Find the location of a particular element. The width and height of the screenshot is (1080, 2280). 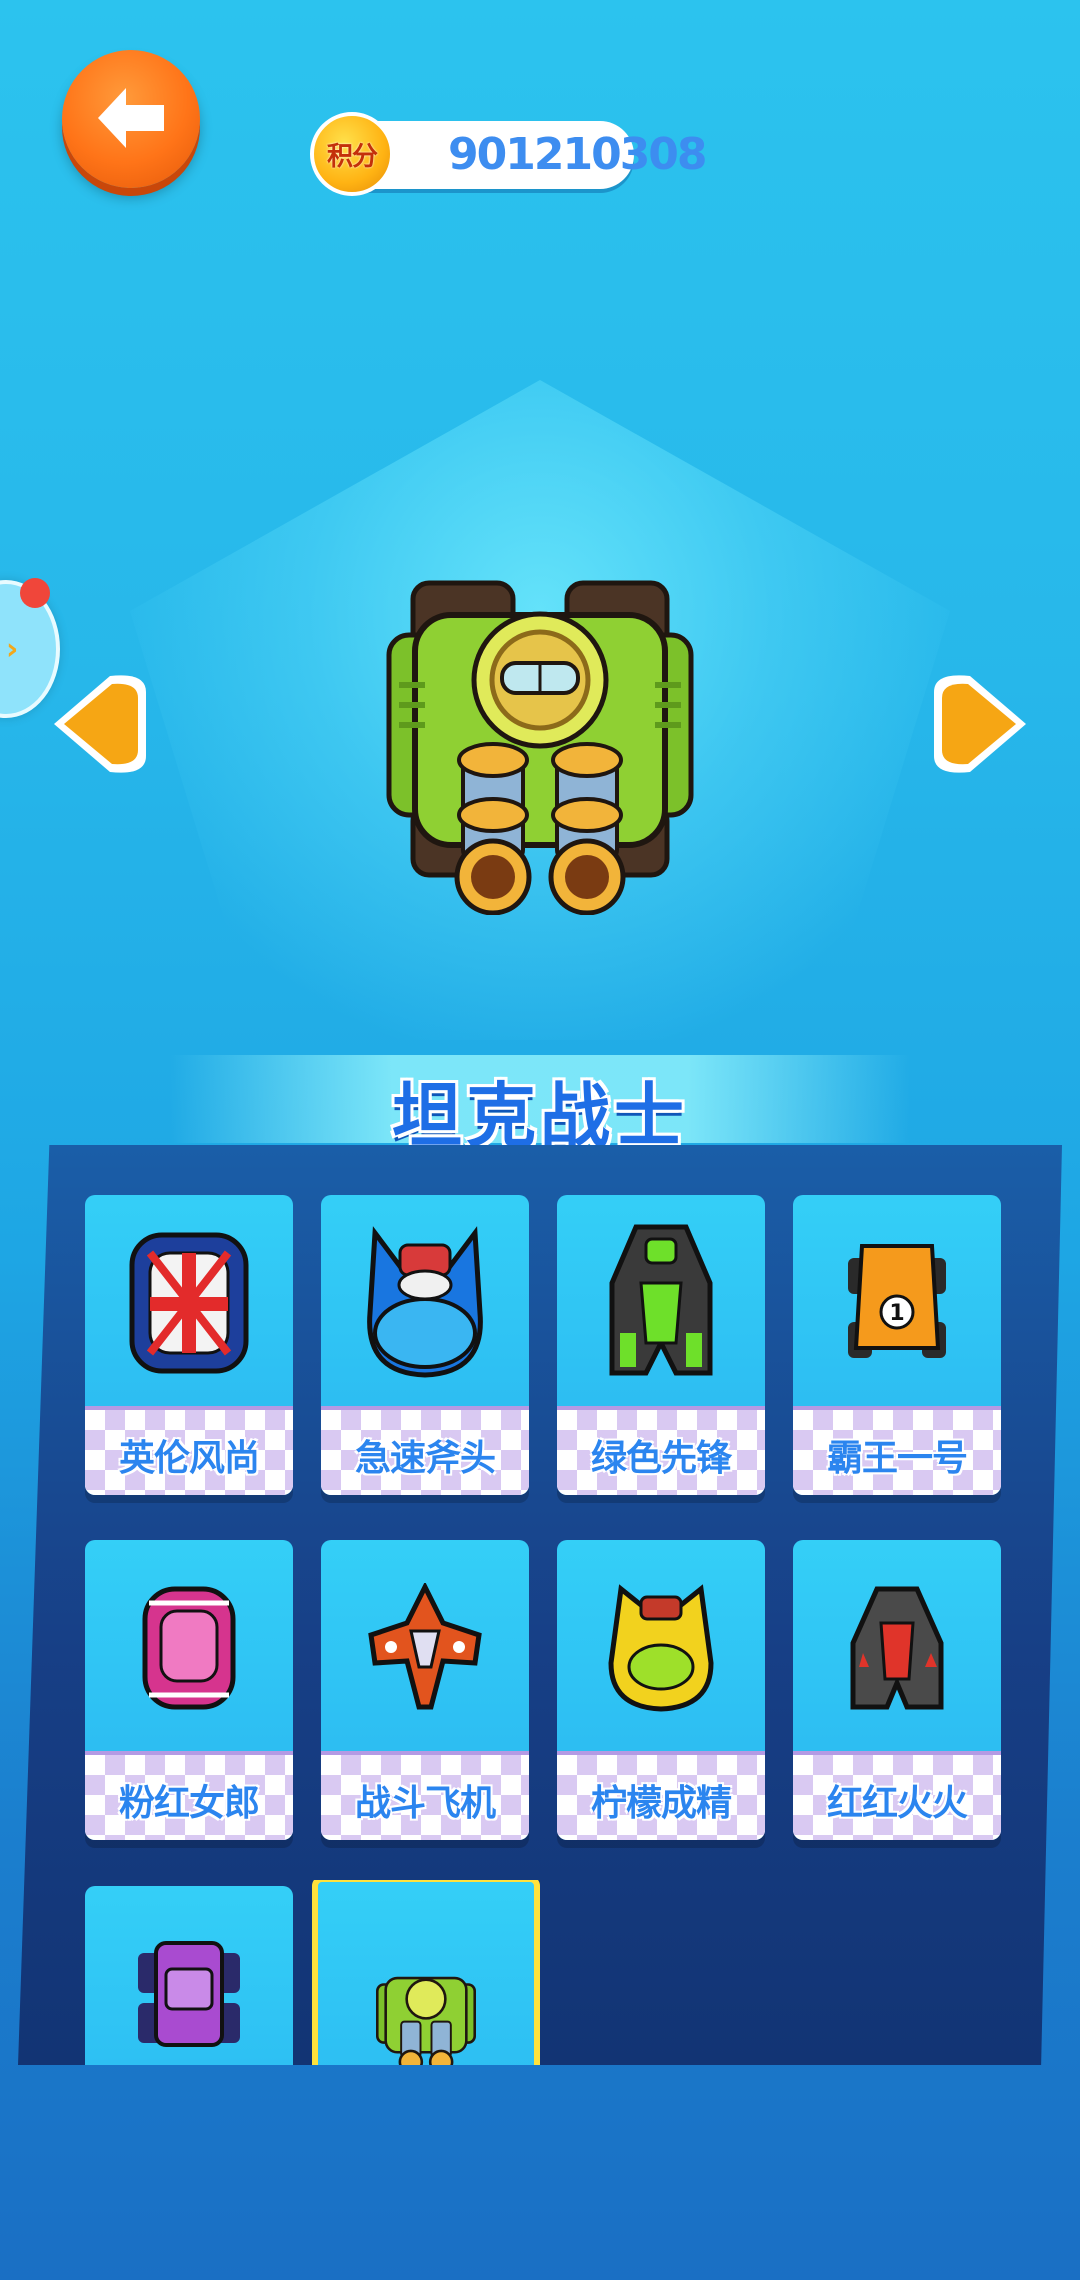

vehicle-name: 英伦风尚 is located at coordinates (189, 1458).